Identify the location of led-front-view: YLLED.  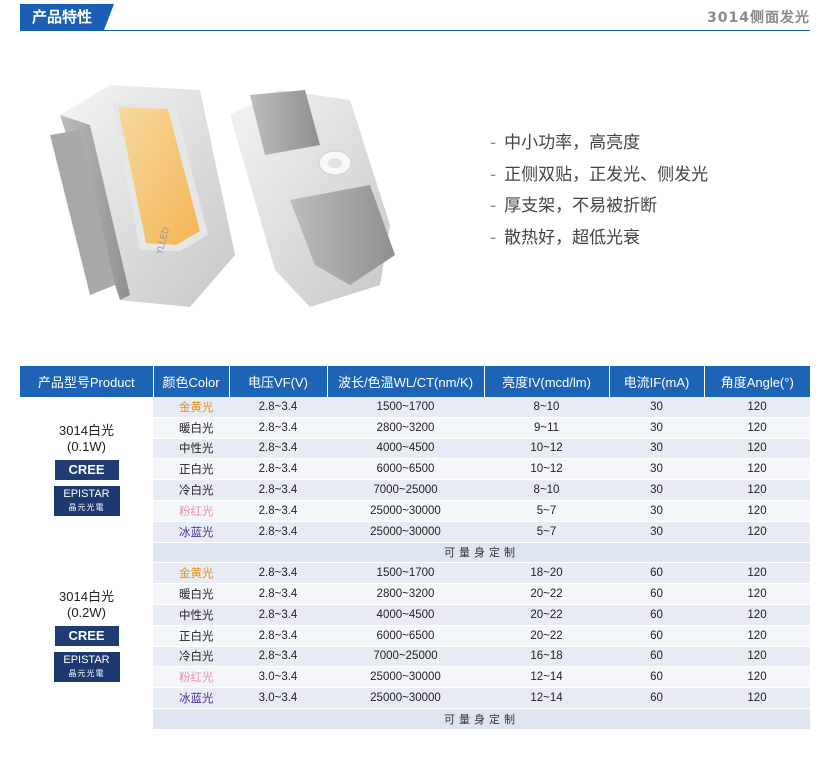
(142, 196).